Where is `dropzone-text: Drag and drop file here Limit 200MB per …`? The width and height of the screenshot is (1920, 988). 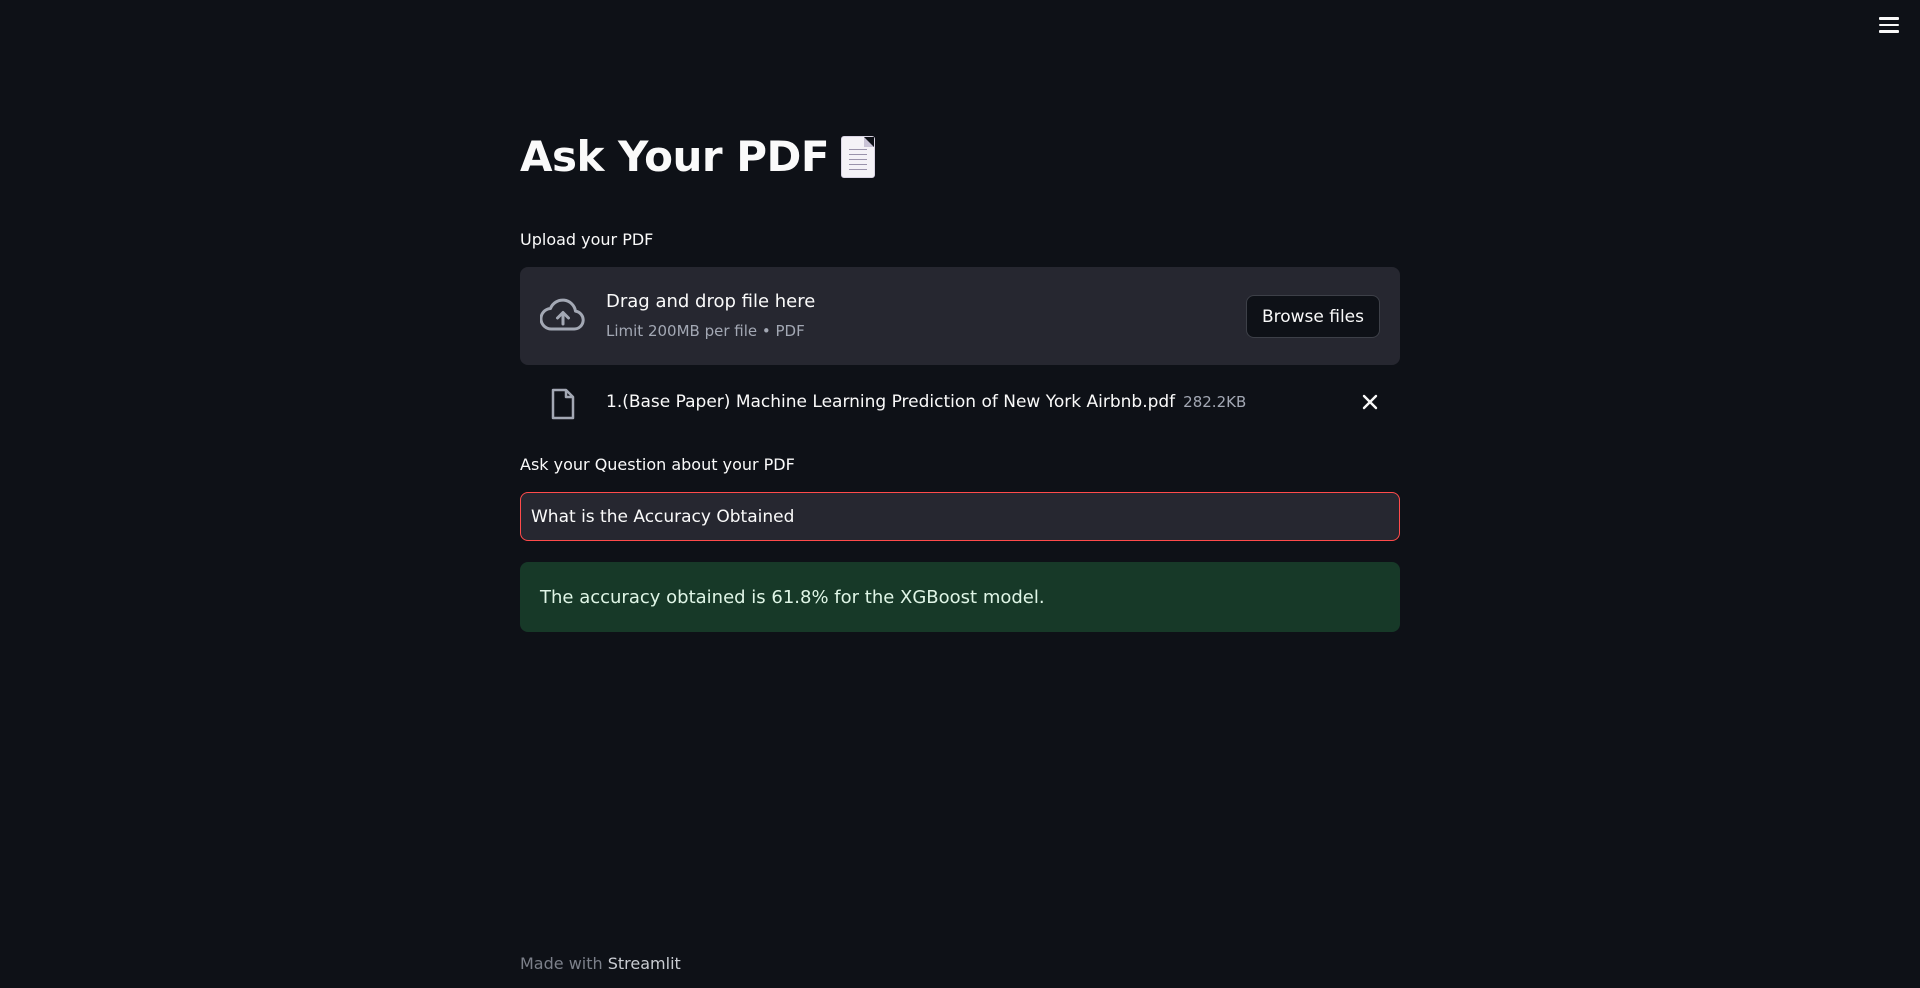 dropzone-text: Drag and drop file here Limit 200MB per … is located at coordinates (710, 315).